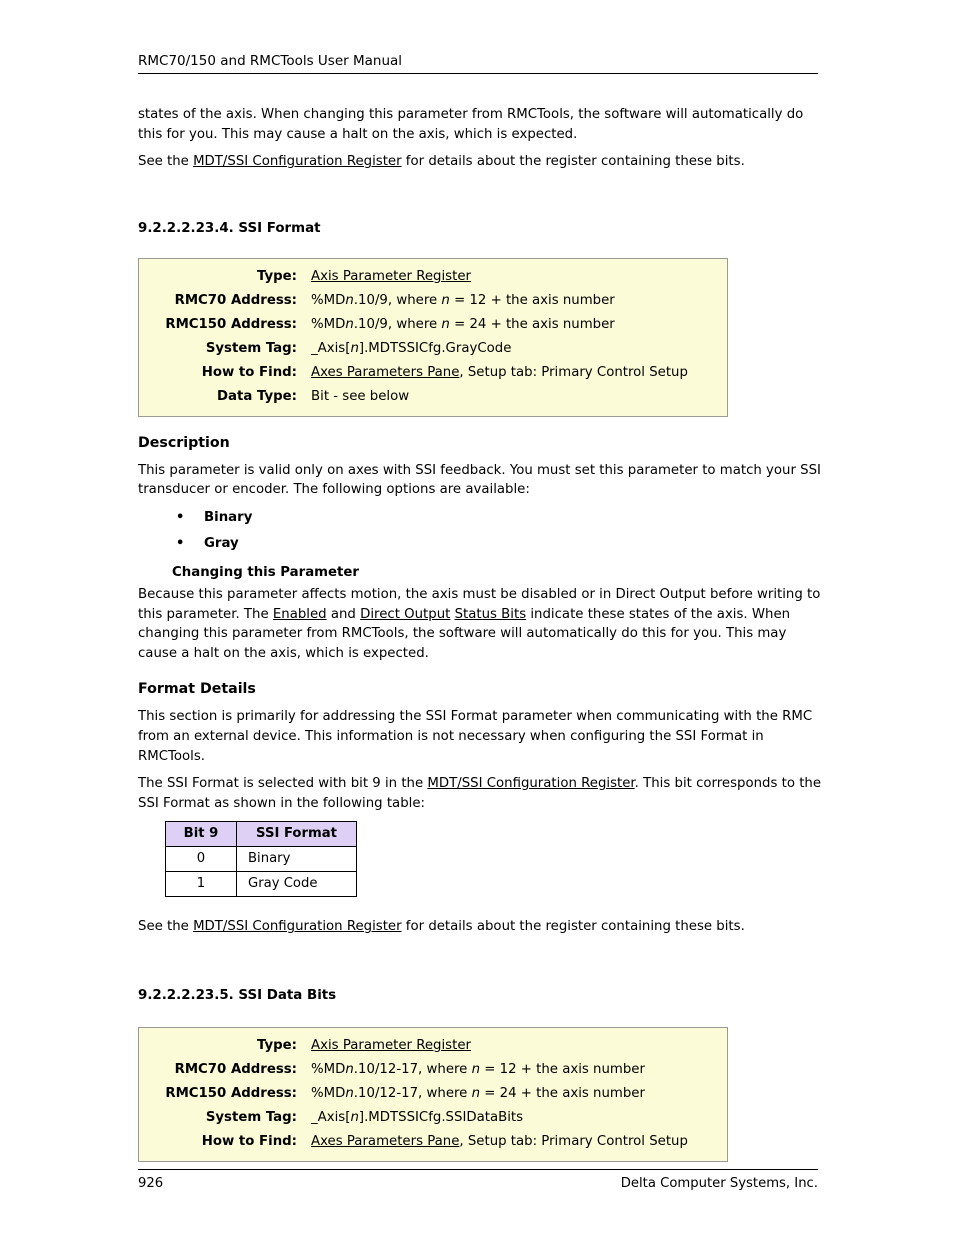 The height and width of the screenshot is (1235, 954). Describe the element at coordinates (360, 396) in the screenshot. I see `param-value-data-type: Bit - see below` at that location.